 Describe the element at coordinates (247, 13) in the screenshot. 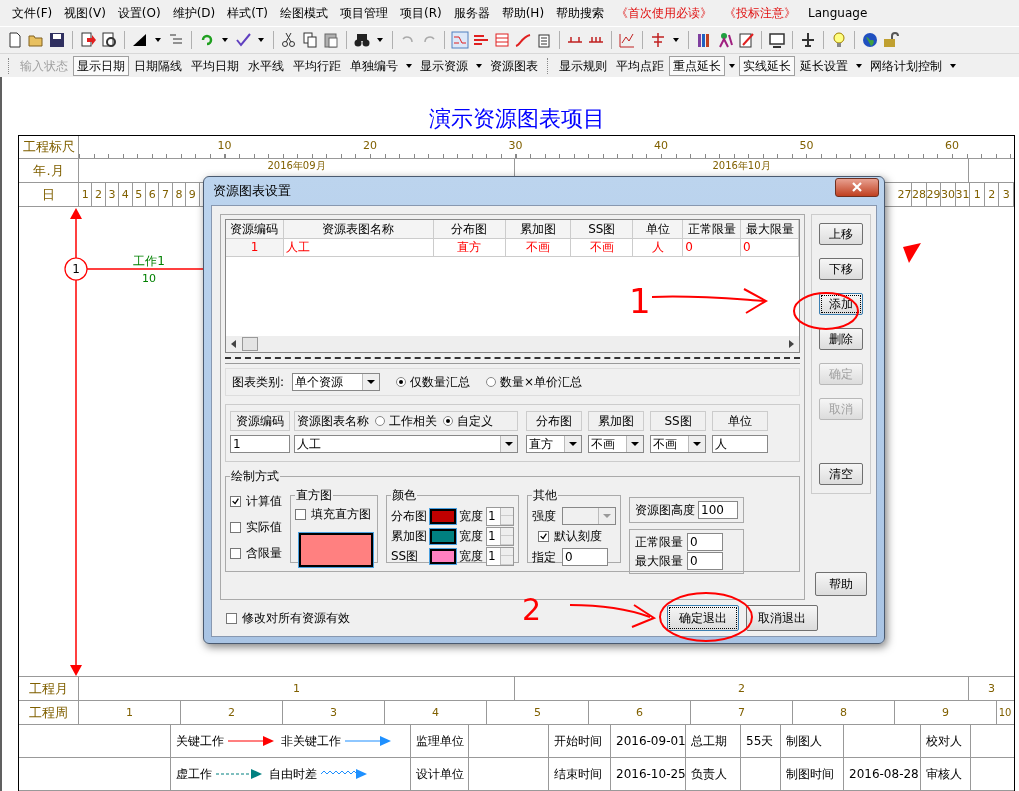

I see `menu-item: 样式(T)` at that location.